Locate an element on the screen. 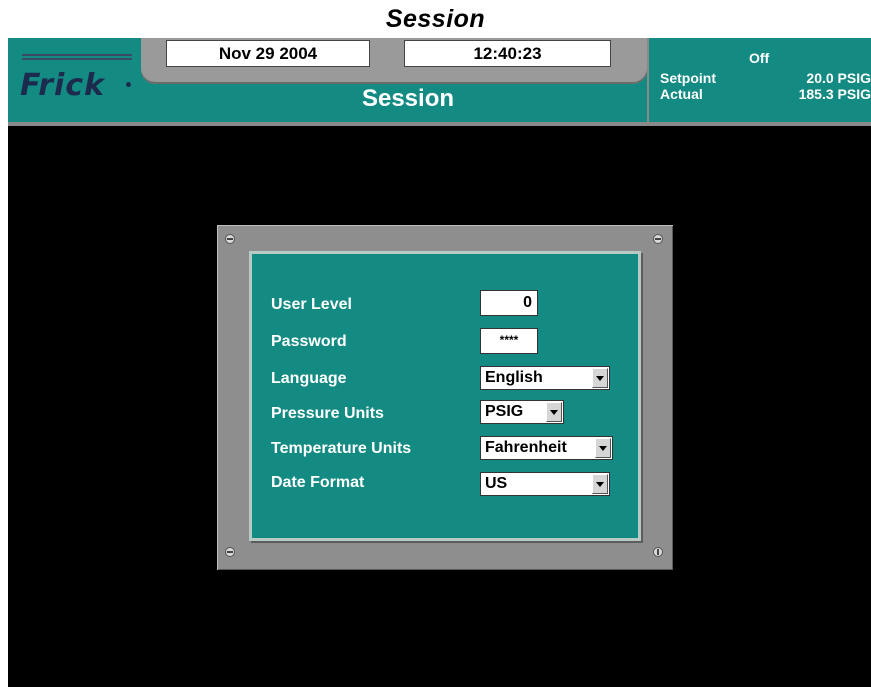 The image size is (871, 687). logo-text: Frick is located at coordinates (63, 85).